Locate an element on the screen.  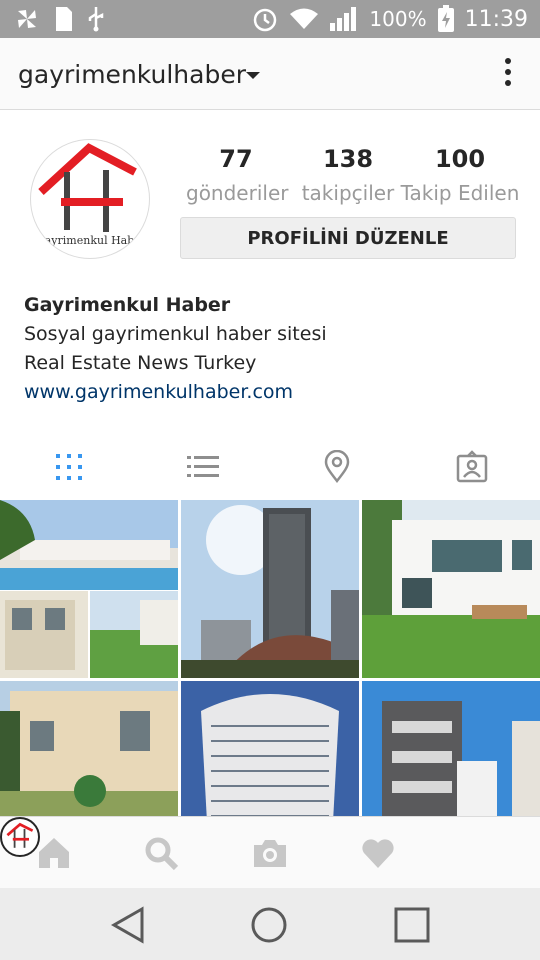
app-header: gayrimenkulhaber is located at coordinates (270, 74).